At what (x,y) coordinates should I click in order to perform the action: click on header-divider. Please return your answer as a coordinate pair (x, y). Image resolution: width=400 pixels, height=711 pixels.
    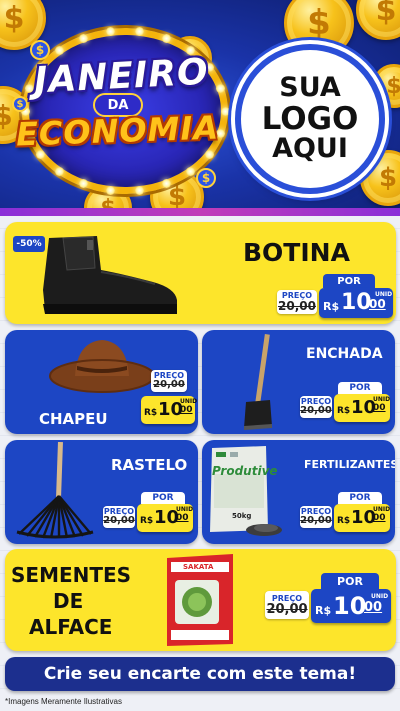
    Looking at the image, I should click on (200, 212).